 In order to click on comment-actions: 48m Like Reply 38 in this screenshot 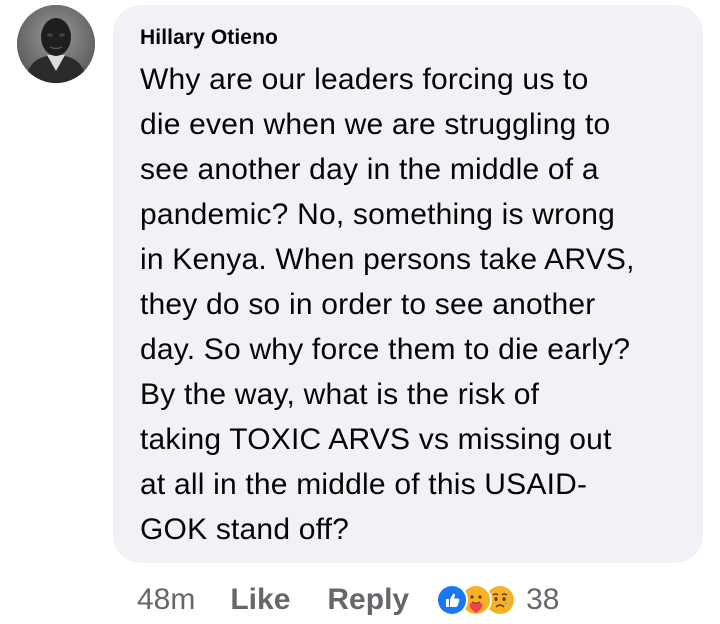, I will do `click(348, 600)`.